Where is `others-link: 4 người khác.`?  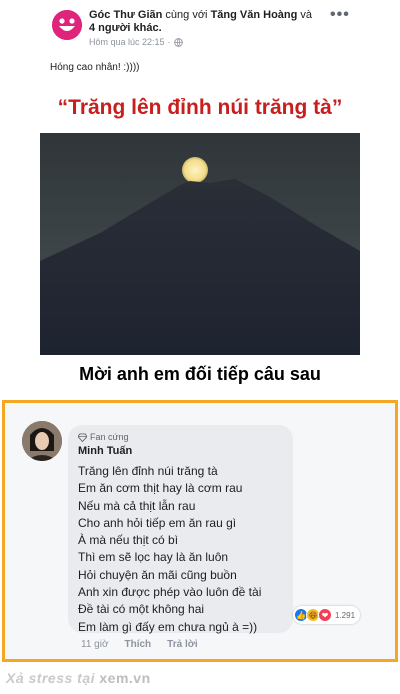
others-link: 4 người khác. is located at coordinates (125, 28).